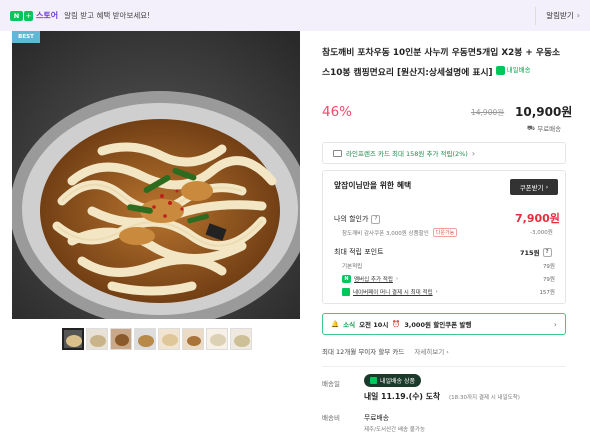 This screenshot has height=442, width=590. What do you see at coordinates (331, 384) in the screenshot?
I see `delivery-label: 배송일` at bounding box center [331, 384].